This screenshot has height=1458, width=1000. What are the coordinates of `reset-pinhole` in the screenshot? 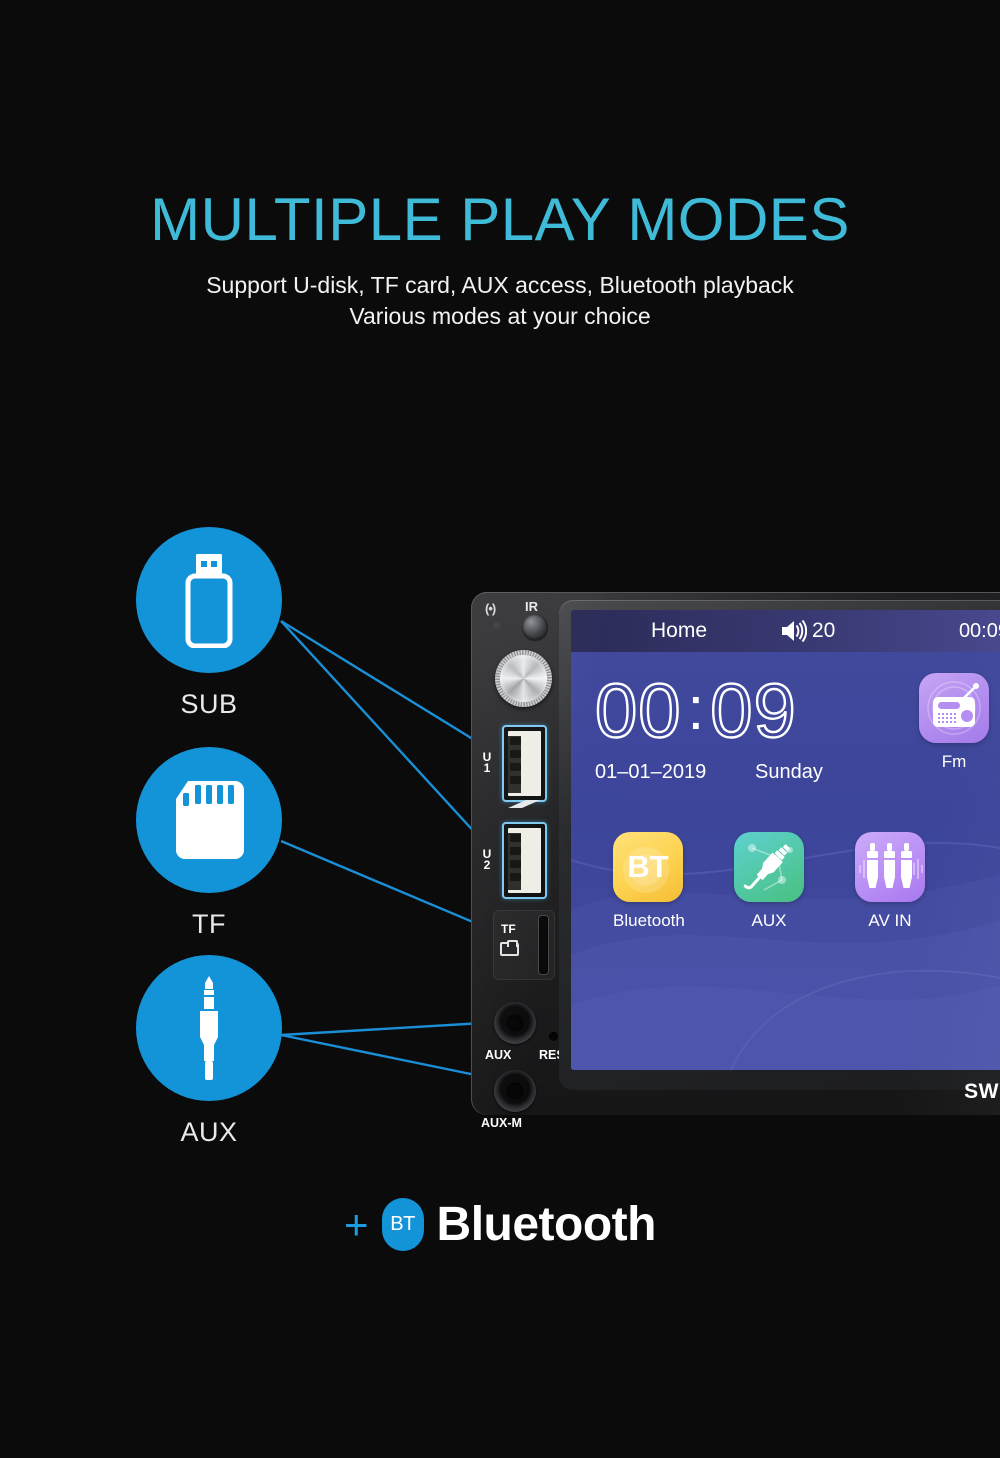 It's located at (553, 1036).